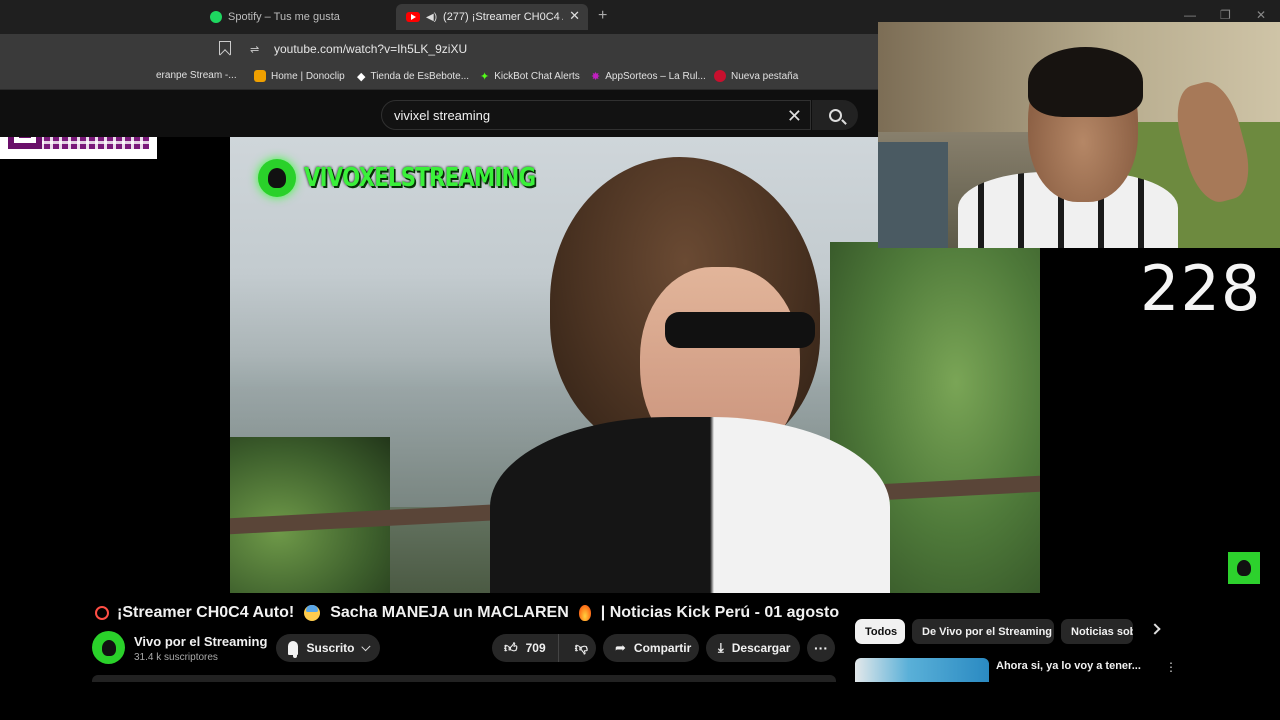  I want to click on channel-logo-icon, so click(277, 178).